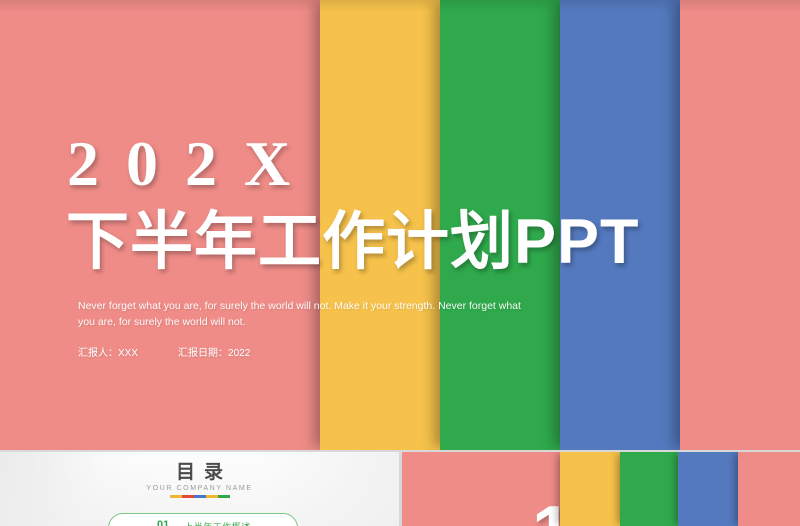 This screenshot has width=800, height=526. Describe the element at coordinates (649, 489) in the screenshot. I see `mini-stripe-green` at that location.